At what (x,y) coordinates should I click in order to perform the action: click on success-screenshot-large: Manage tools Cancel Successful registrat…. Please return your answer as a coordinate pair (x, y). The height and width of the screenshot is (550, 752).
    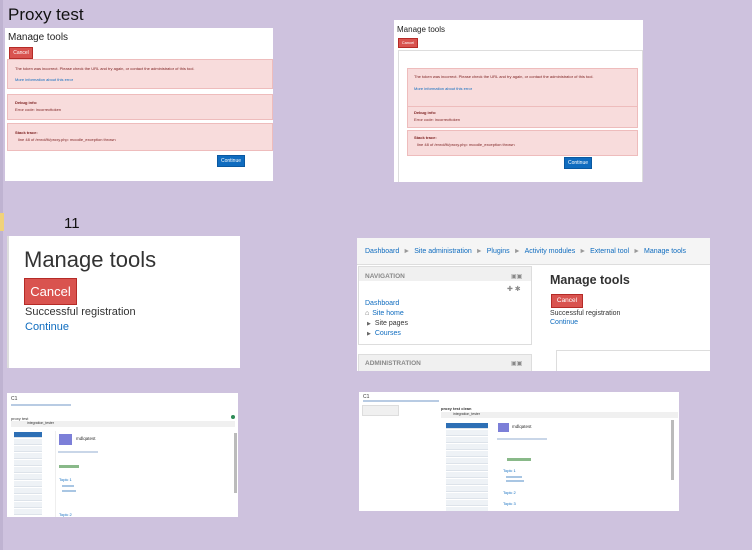
    Looking at the image, I should click on (123, 302).